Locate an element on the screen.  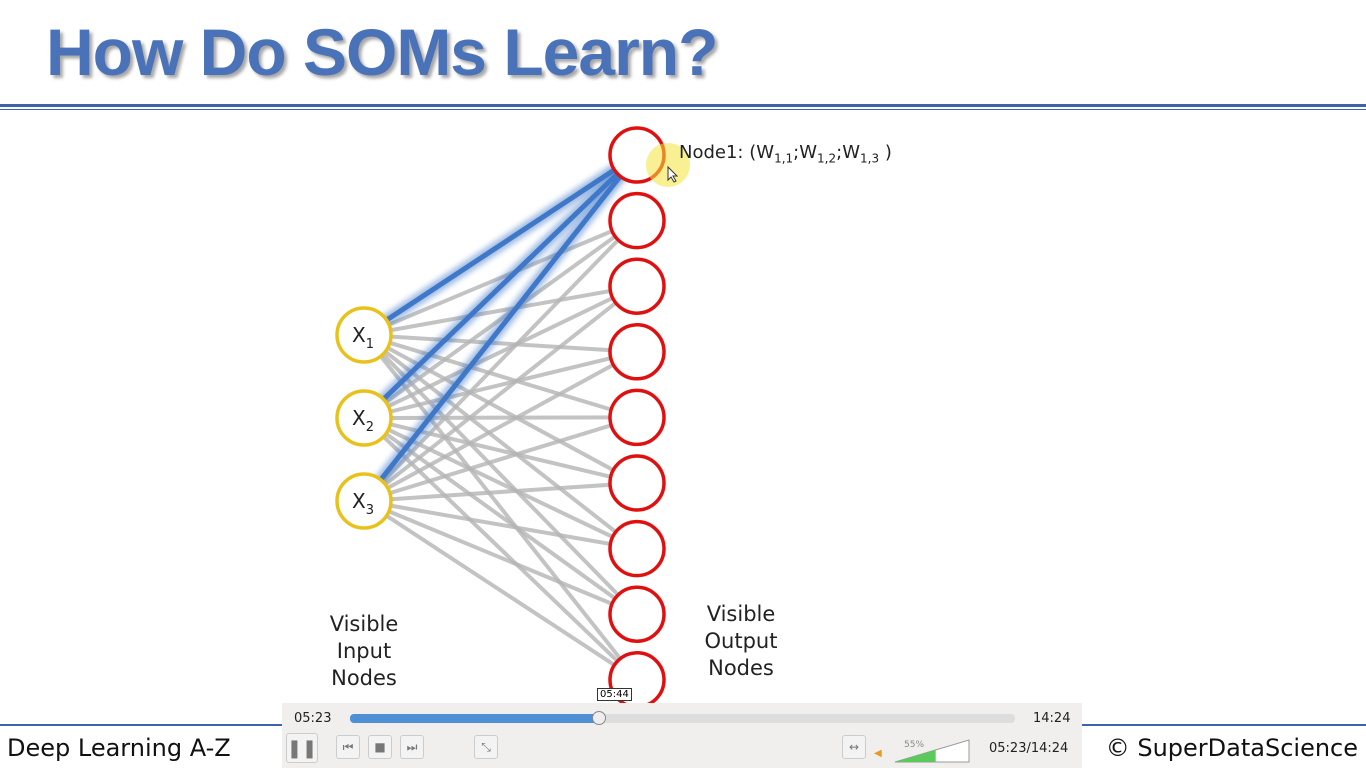
output-caption: Visible Output Nodes is located at coordinates (741, 641).